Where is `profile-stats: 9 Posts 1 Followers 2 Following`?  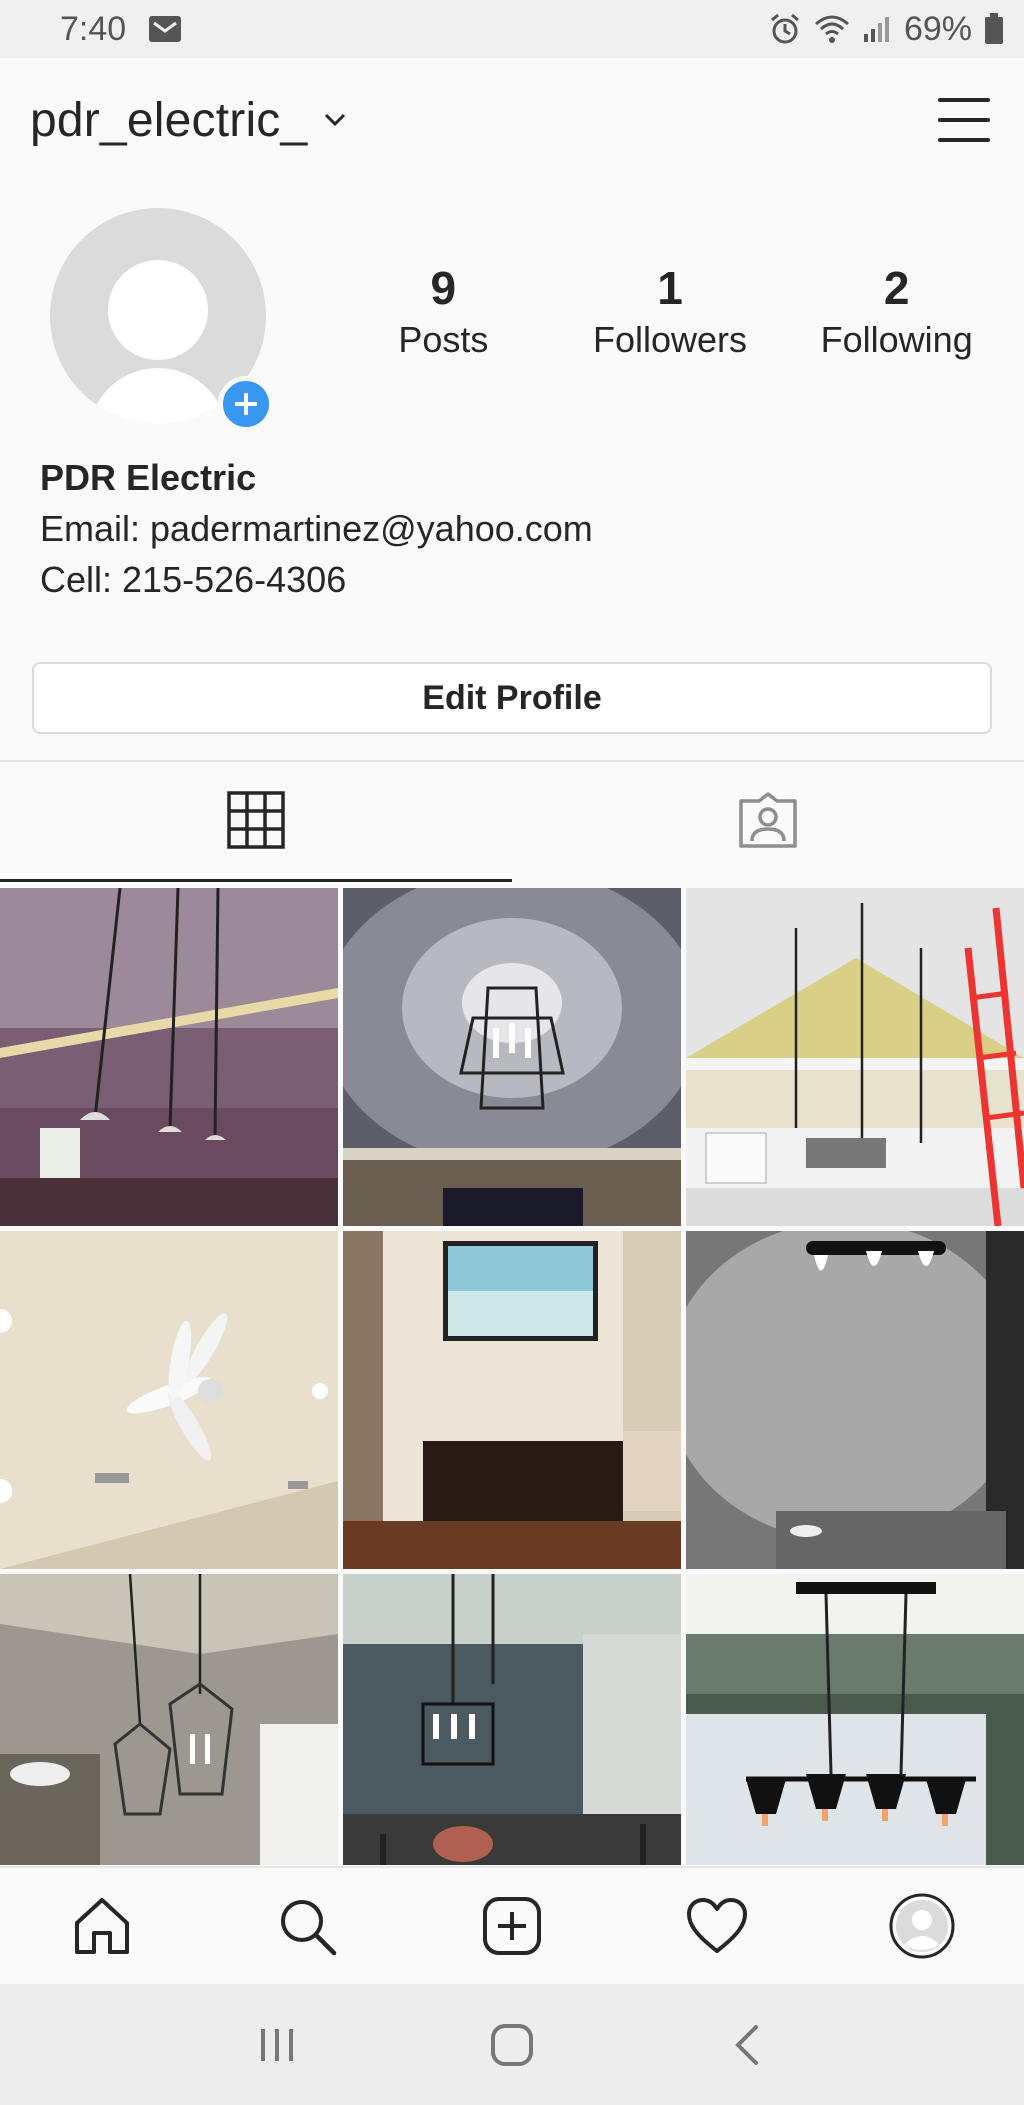 profile-stats: 9 Posts 1 Followers 2 Following is located at coordinates (670, 311).